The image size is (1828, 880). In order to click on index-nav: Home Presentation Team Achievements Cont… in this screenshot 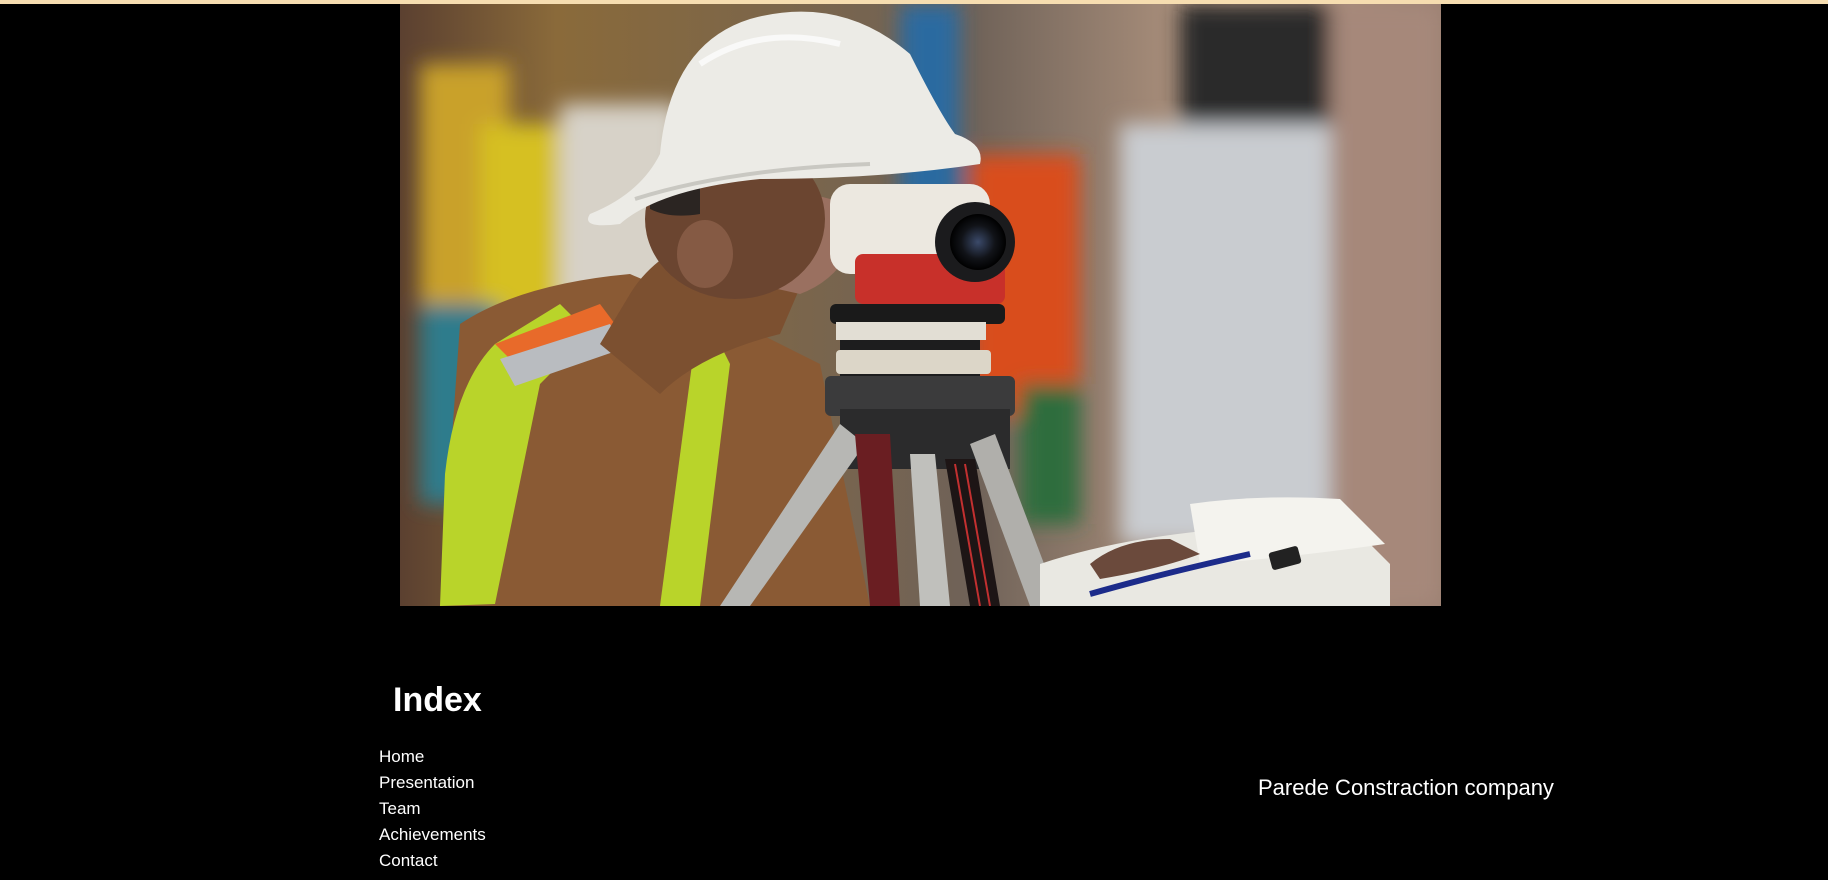, I will do `click(432, 809)`.